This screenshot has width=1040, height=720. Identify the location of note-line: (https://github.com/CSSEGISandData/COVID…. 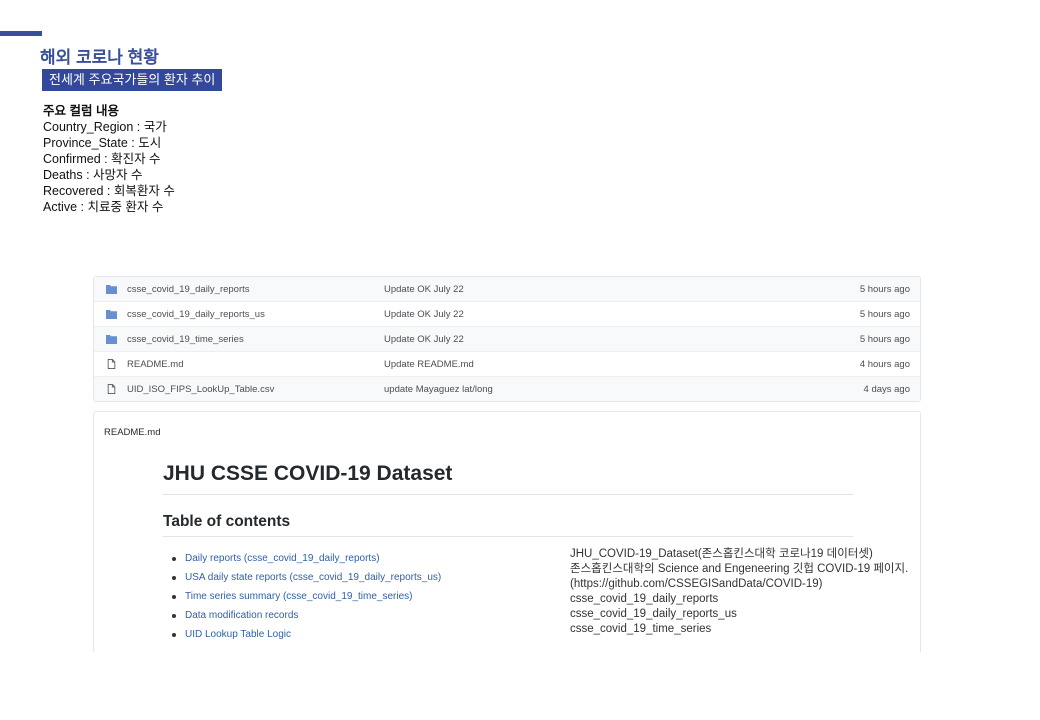
(696, 584).